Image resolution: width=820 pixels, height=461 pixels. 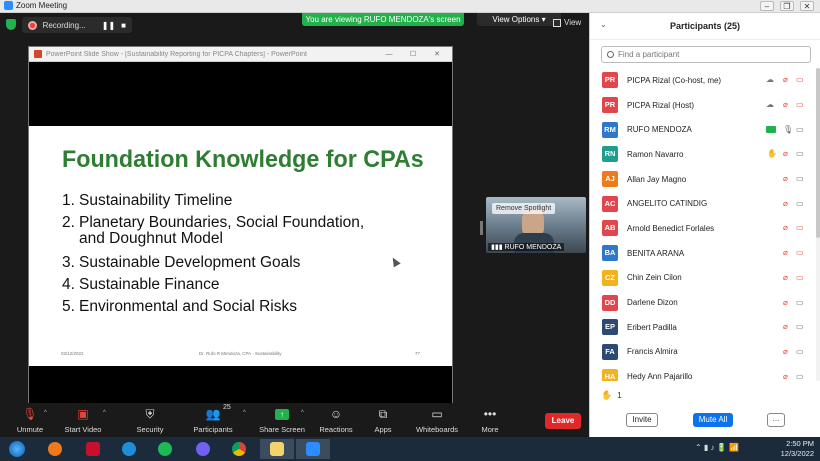 What do you see at coordinates (498, 247) in the screenshot?
I see `signal-bars-icon: ▮▮▮` at bounding box center [498, 247].